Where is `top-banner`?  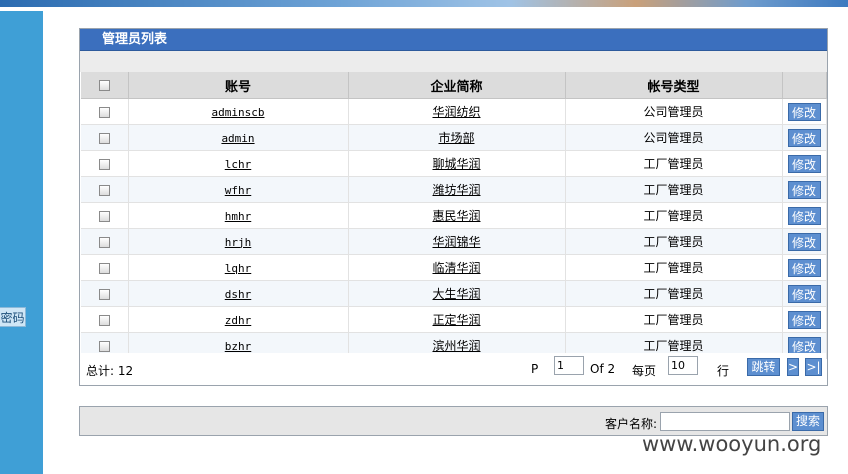 top-banner is located at coordinates (424, 3).